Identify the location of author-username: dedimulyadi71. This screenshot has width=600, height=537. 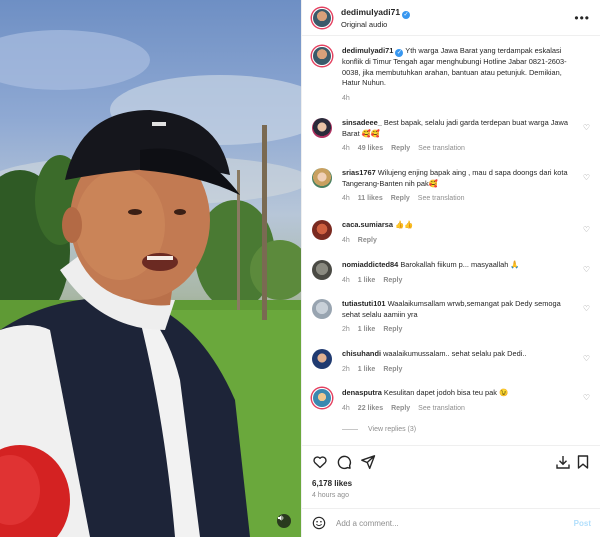
(370, 12).